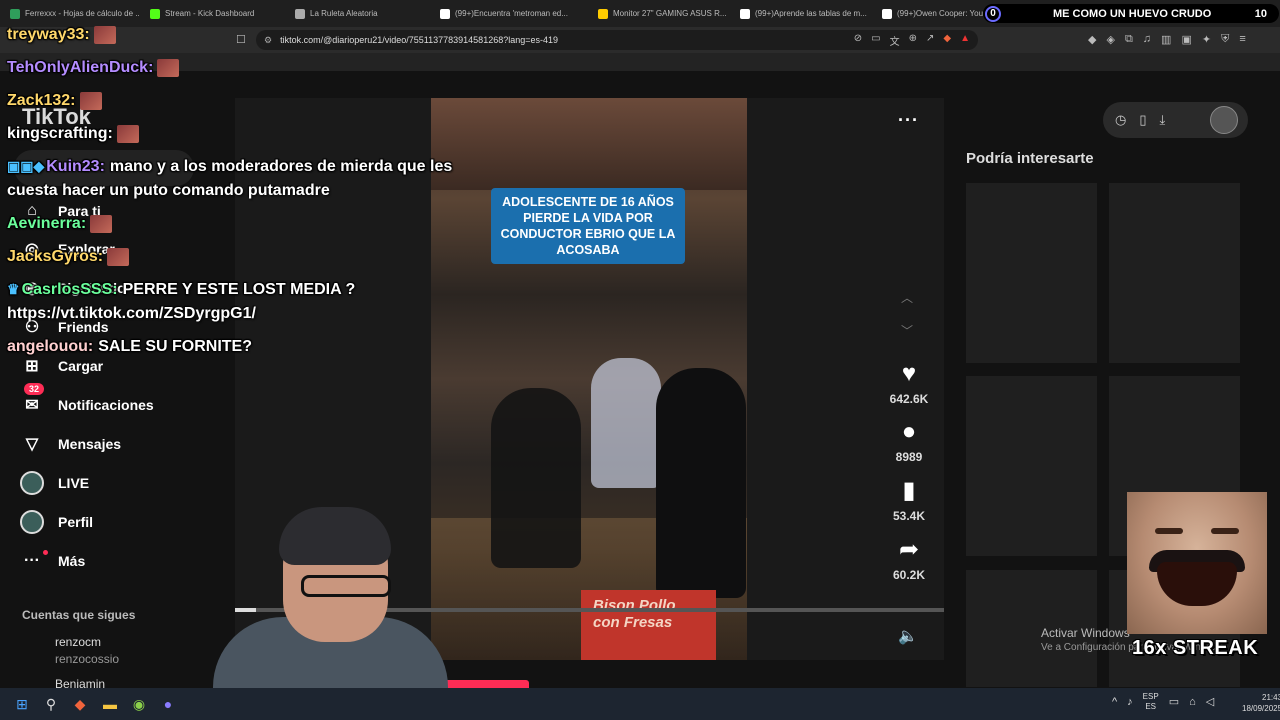 The height and width of the screenshot is (720, 1280). What do you see at coordinates (1147, 39) in the screenshot?
I see `media-icon: ♫` at bounding box center [1147, 39].